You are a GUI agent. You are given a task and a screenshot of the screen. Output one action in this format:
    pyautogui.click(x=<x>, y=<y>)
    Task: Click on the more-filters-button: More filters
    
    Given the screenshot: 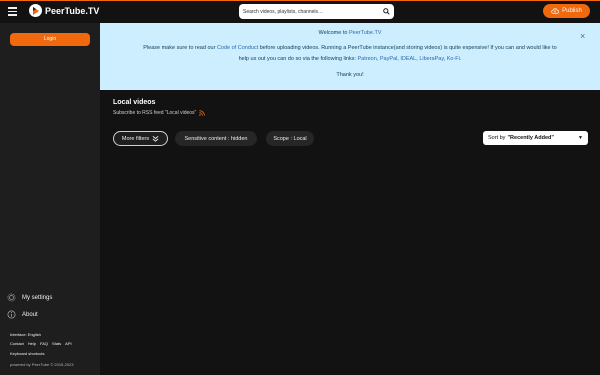 What is the action you would take?
    pyautogui.click(x=140, y=138)
    